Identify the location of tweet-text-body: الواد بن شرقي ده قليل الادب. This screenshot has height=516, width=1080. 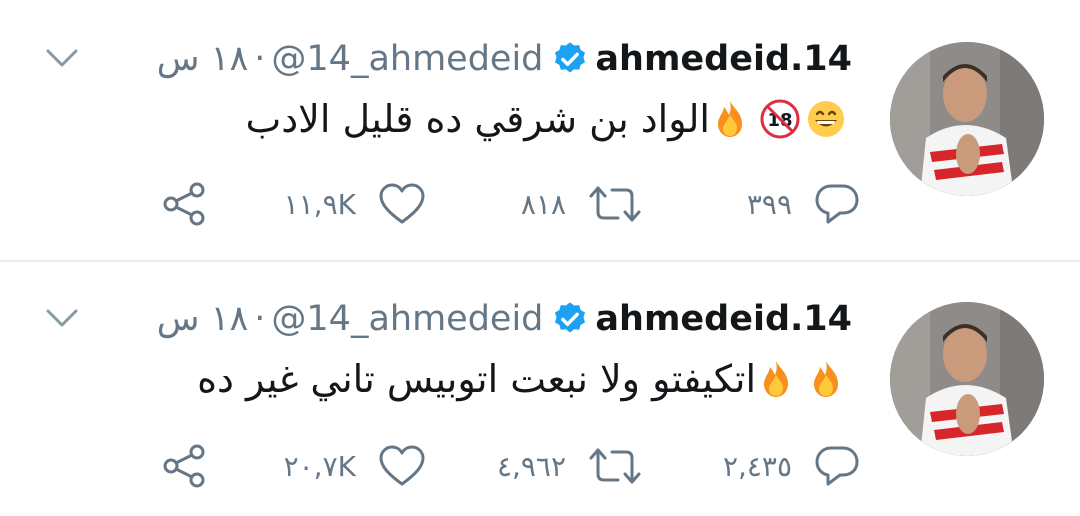
(477, 119).